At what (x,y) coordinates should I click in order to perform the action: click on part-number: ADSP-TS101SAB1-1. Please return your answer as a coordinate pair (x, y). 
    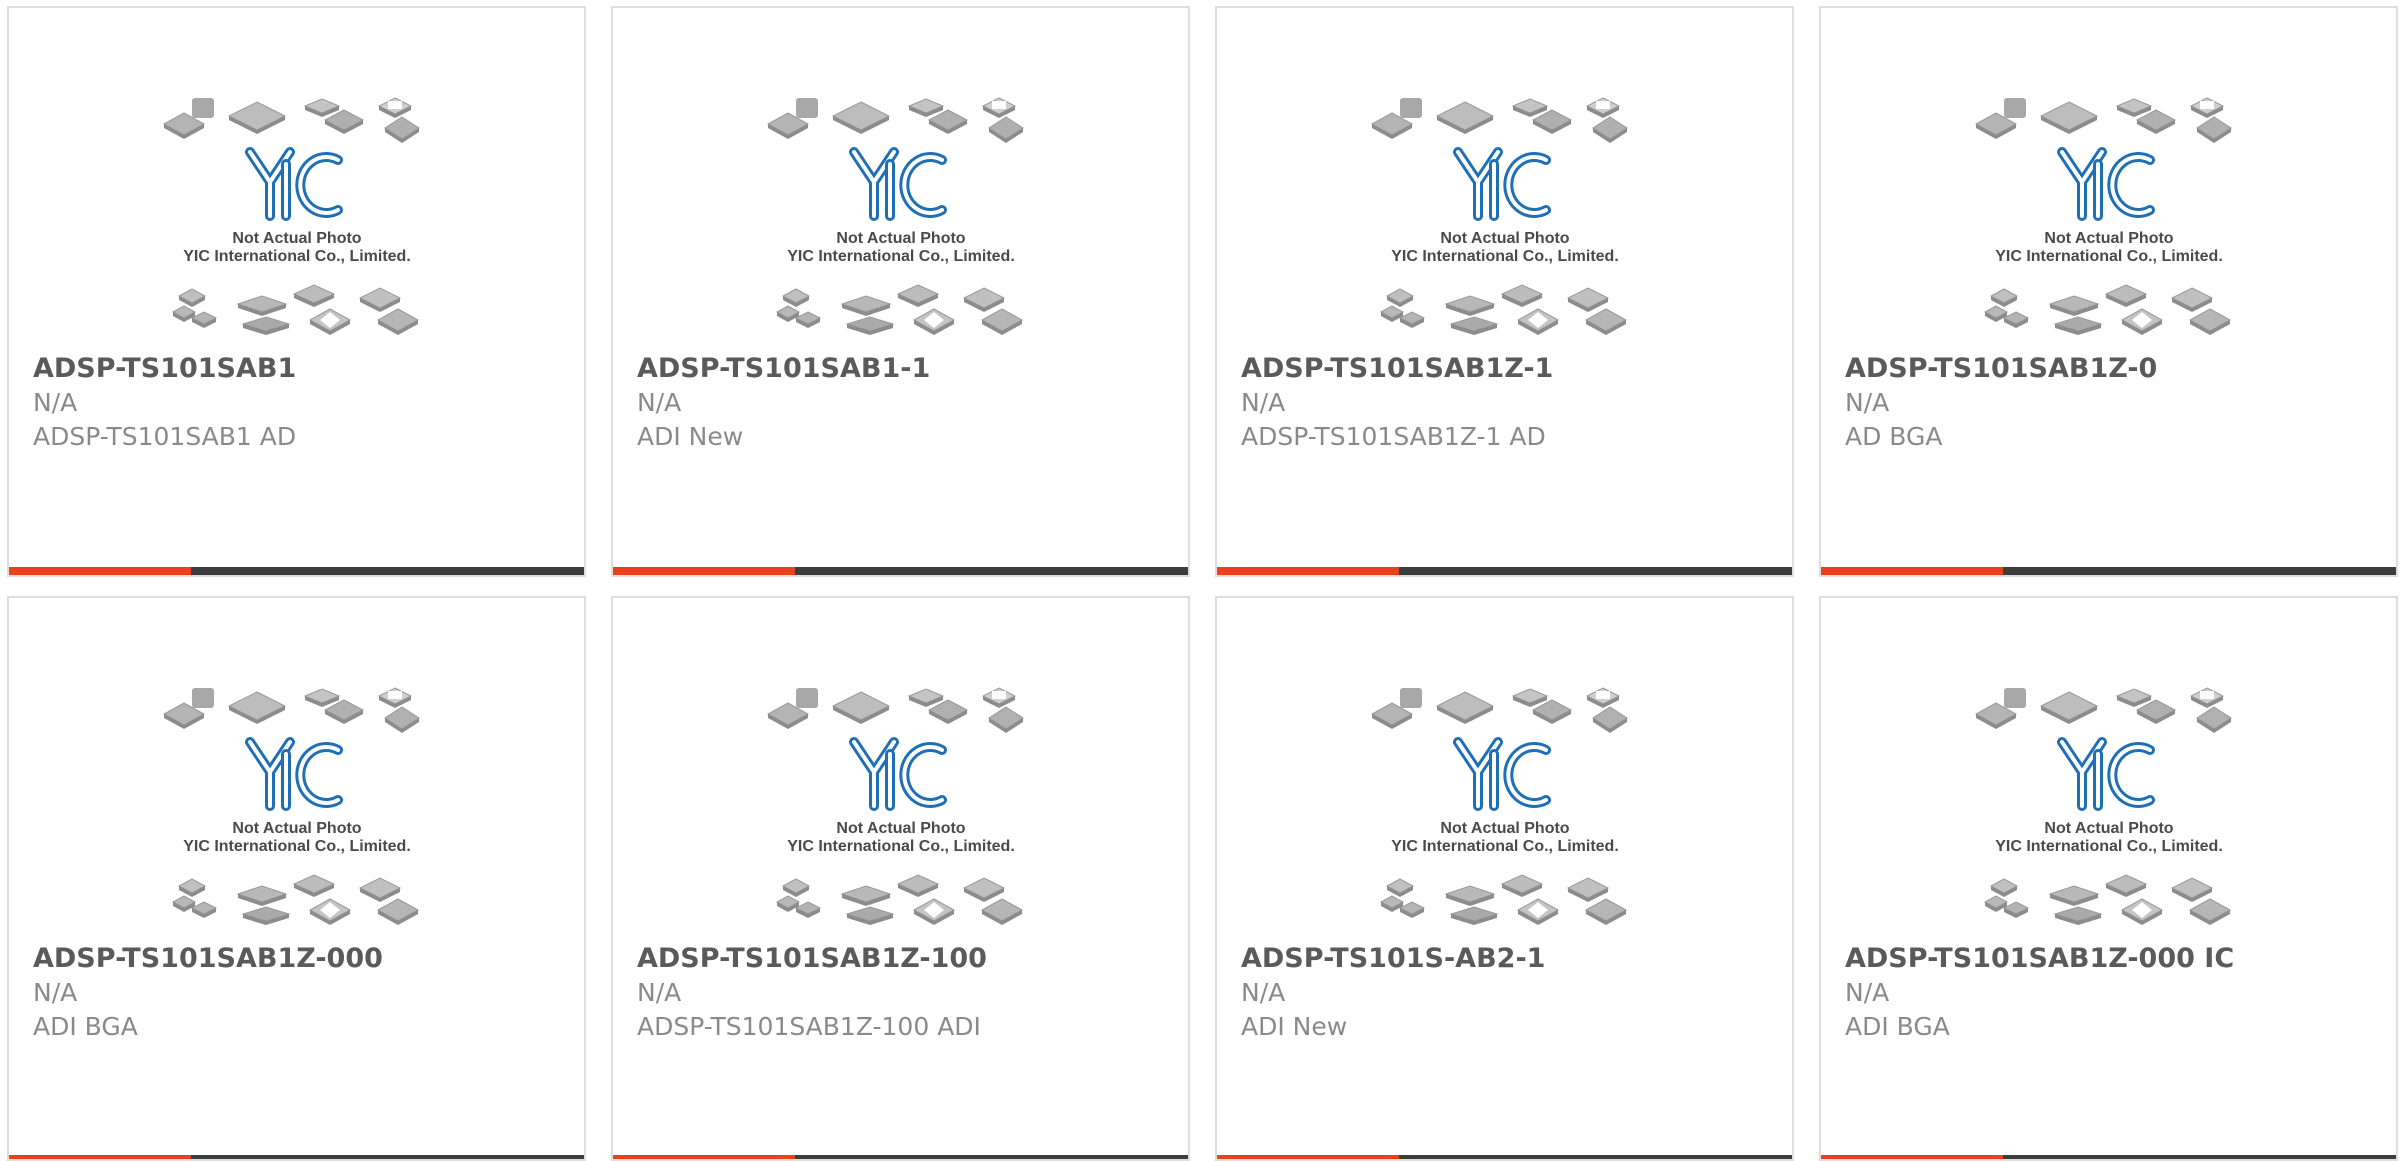
    Looking at the image, I should click on (783, 368).